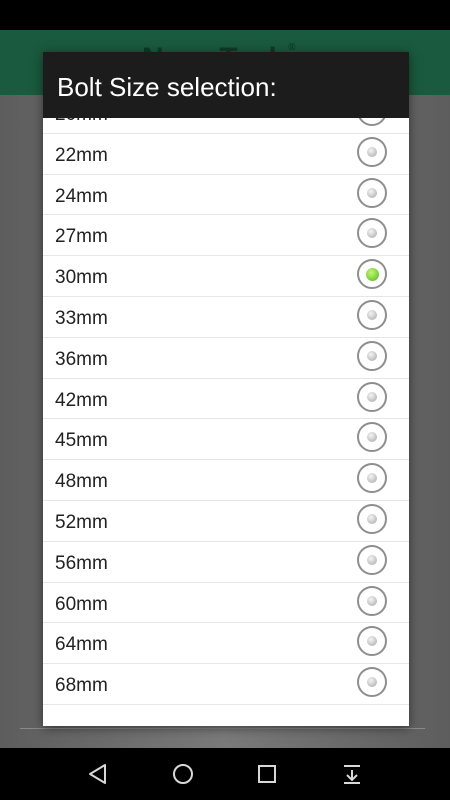 The image size is (450, 800). I want to click on bolt-size-option-row: 42mm, so click(226, 399).